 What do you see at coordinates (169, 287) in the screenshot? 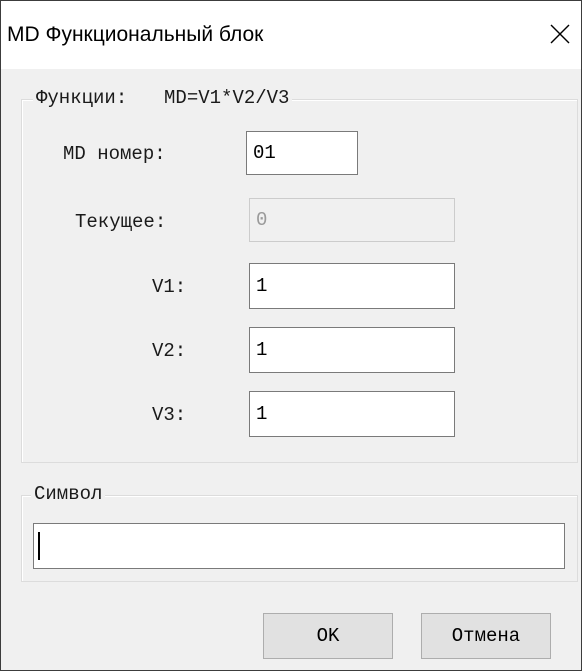
I see `v1-label: V1:` at bounding box center [169, 287].